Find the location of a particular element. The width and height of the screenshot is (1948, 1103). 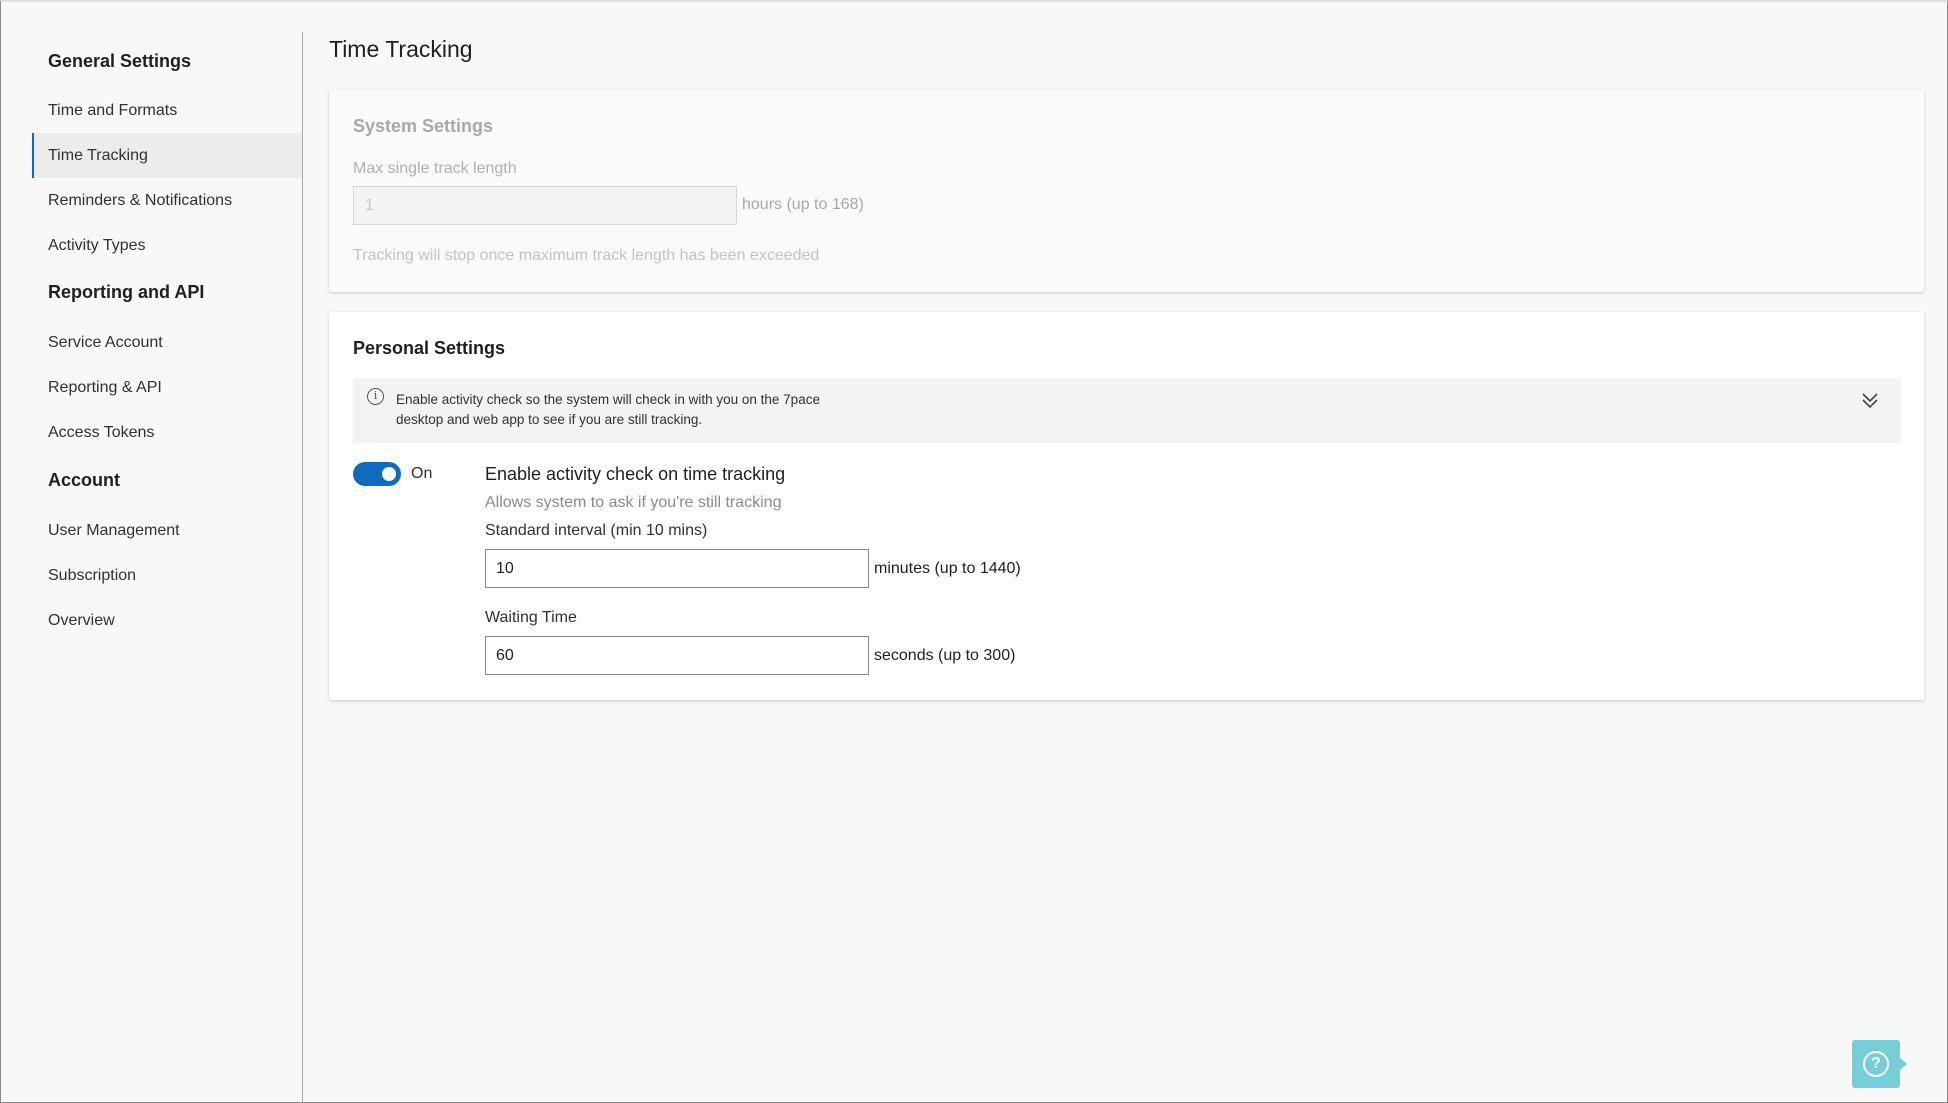

help-button: ? is located at coordinates (1879, 1064).